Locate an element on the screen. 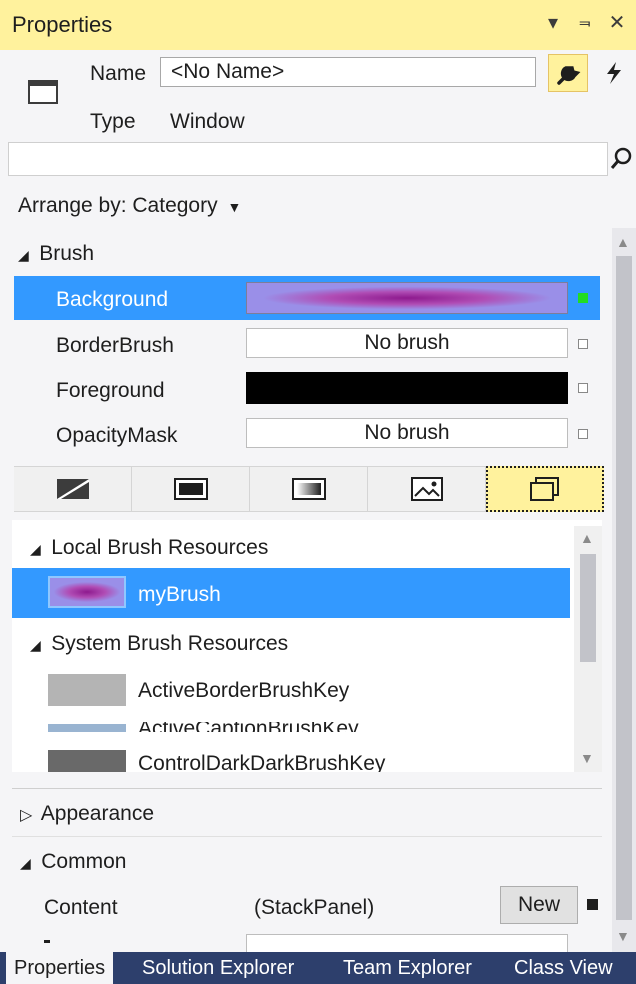 The height and width of the screenshot is (984, 636). properties-view-button is located at coordinates (568, 73).